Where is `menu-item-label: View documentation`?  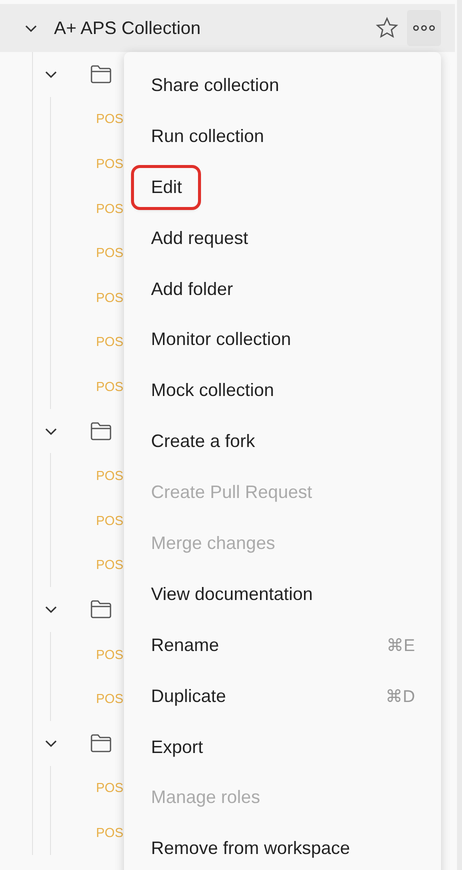
menu-item-label: View documentation is located at coordinates (232, 594).